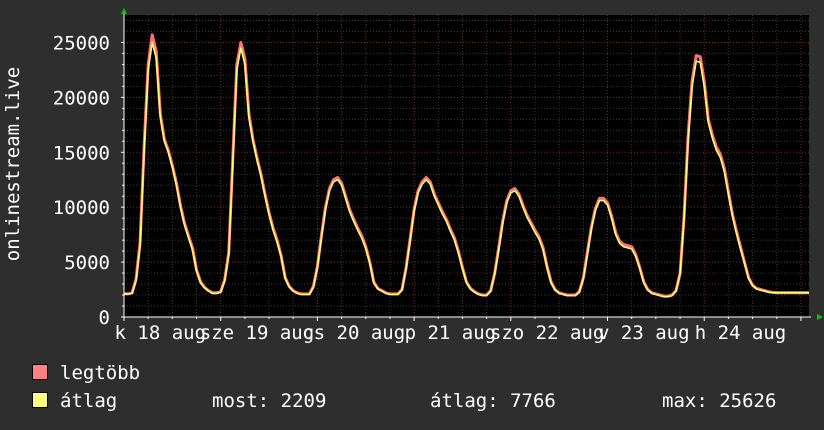 This screenshot has height=430, width=824. Describe the element at coordinates (40, 372) in the screenshot. I see `legend-swatch-max` at that location.